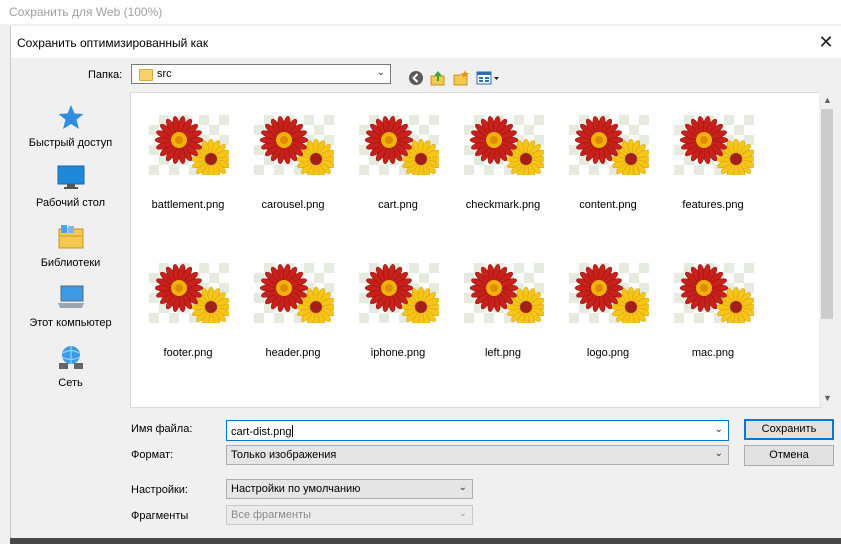 Image resolution: width=841 pixels, height=544 pixels. I want to click on file-item: left.png, so click(503, 318).